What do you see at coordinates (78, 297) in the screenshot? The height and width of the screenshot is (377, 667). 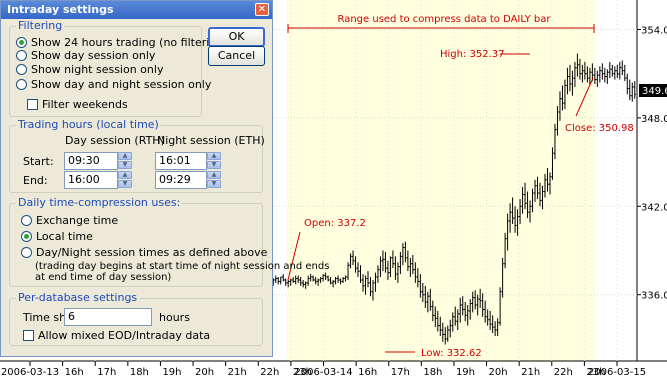 I see `per-database-group-label: Per-database settings` at bounding box center [78, 297].